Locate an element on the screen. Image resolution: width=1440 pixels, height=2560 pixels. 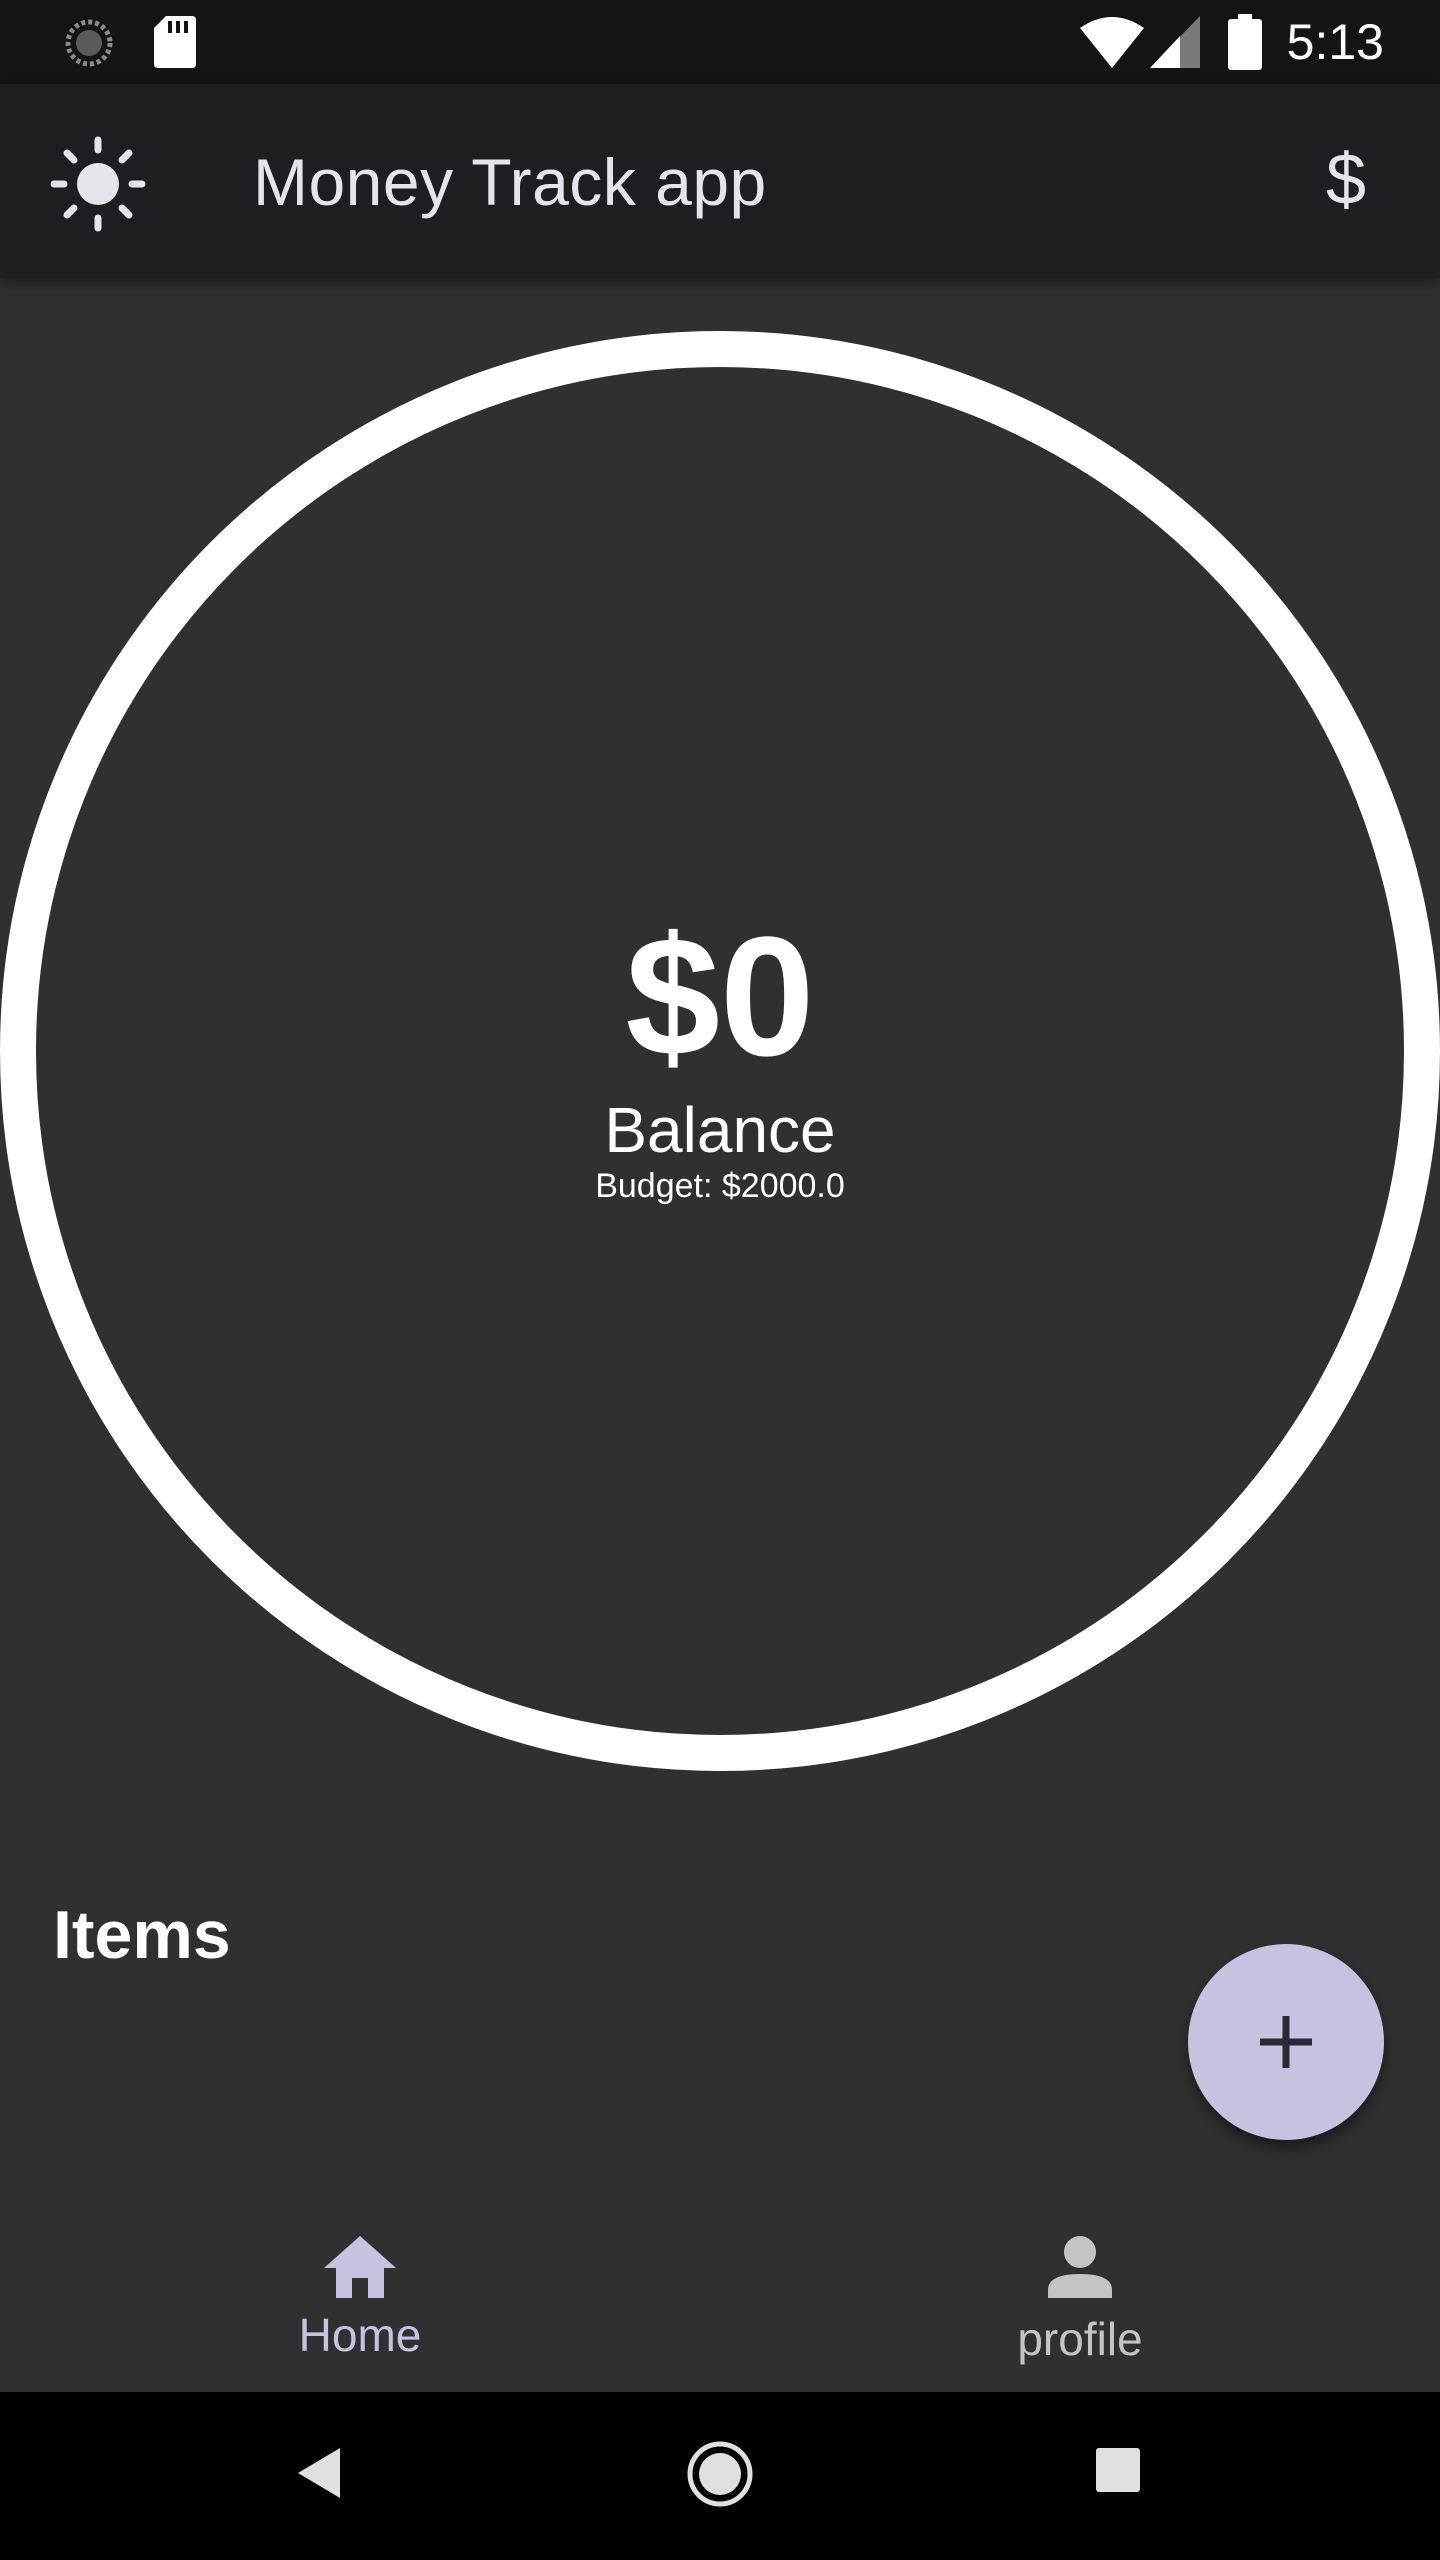
budget-label: Budget: $2000.0 is located at coordinates (720, 1186).